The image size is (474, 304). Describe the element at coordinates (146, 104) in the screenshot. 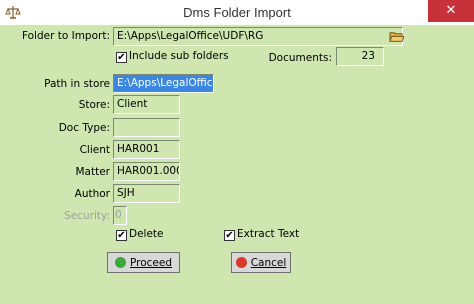

I see `store-input: Client` at that location.